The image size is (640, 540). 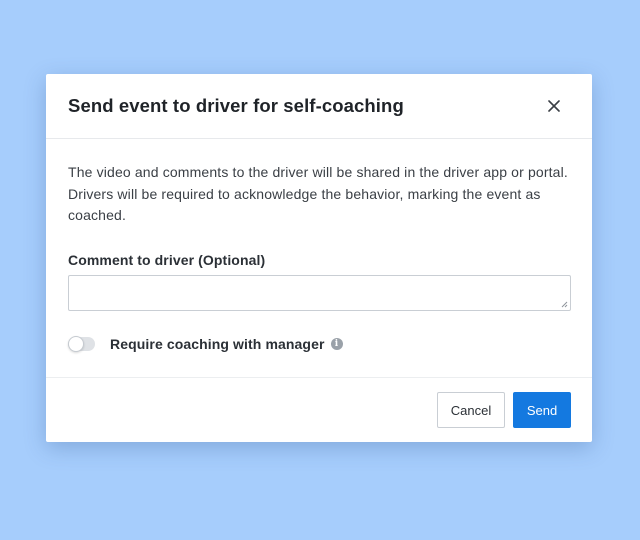 I want to click on send-button: Send, so click(x=542, y=410).